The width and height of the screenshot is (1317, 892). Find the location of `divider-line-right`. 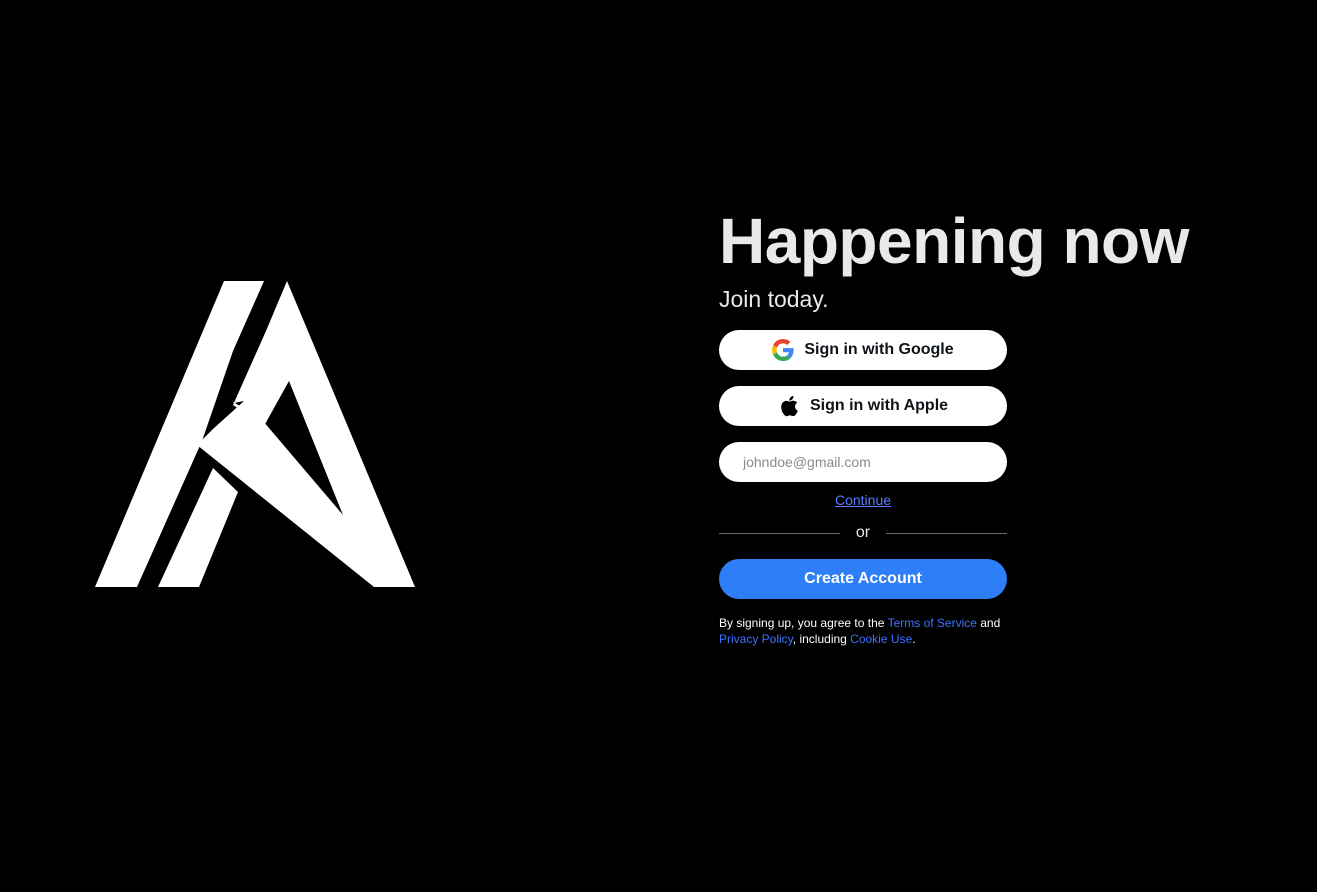

divider-line-right is located at coordinates (947, 533).